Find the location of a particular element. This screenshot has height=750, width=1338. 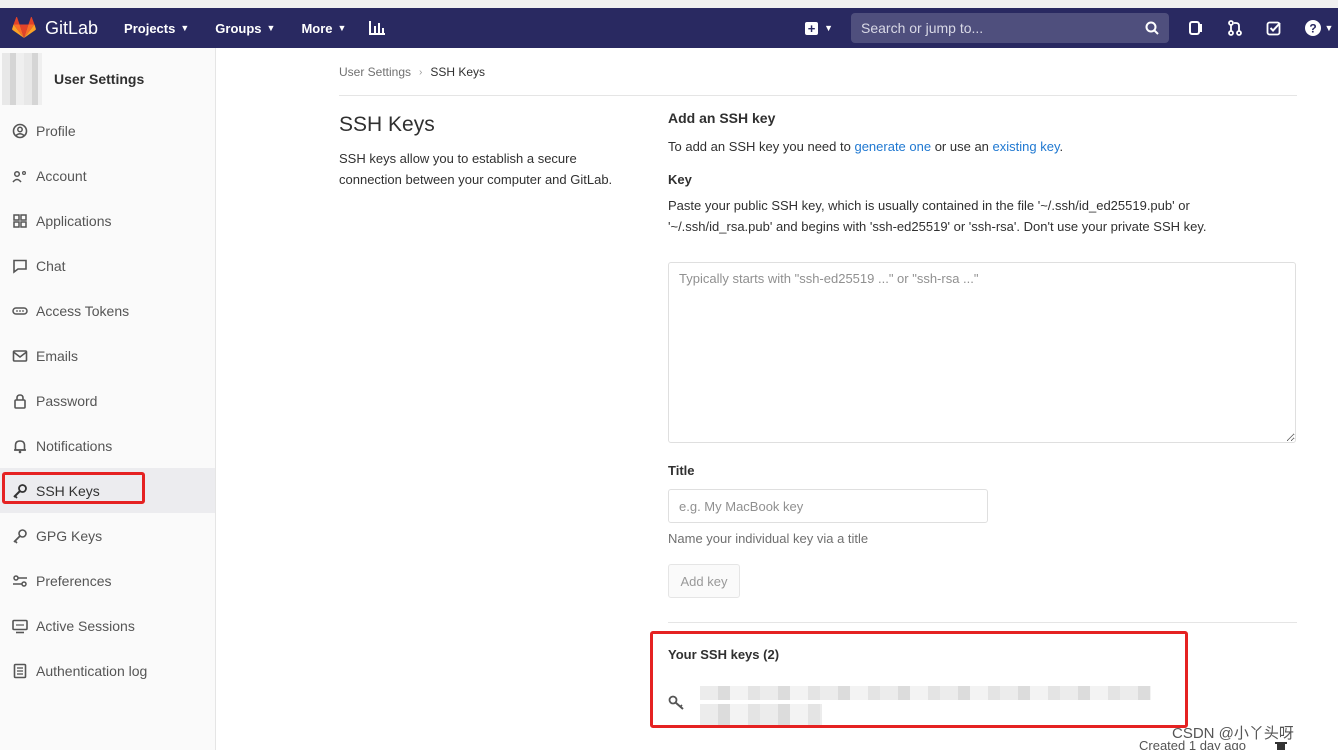

monitor-icon is located at coordinates (20, 626).